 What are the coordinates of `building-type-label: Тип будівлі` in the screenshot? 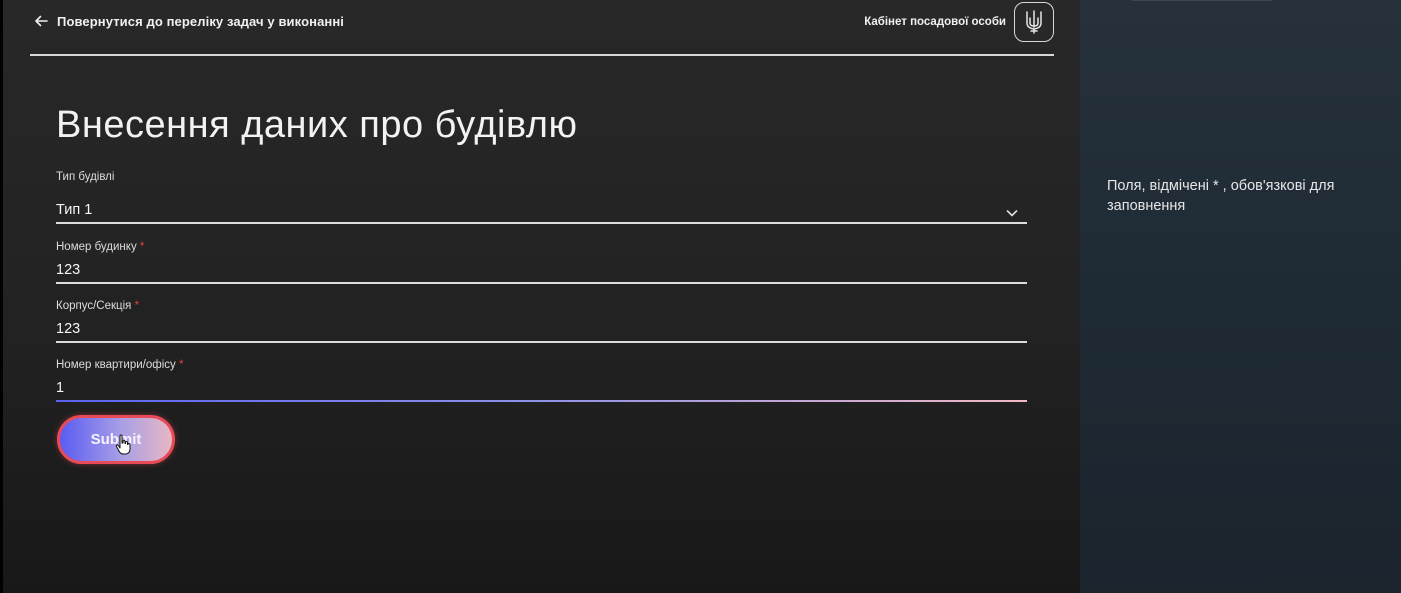 It's located at (541, 177).